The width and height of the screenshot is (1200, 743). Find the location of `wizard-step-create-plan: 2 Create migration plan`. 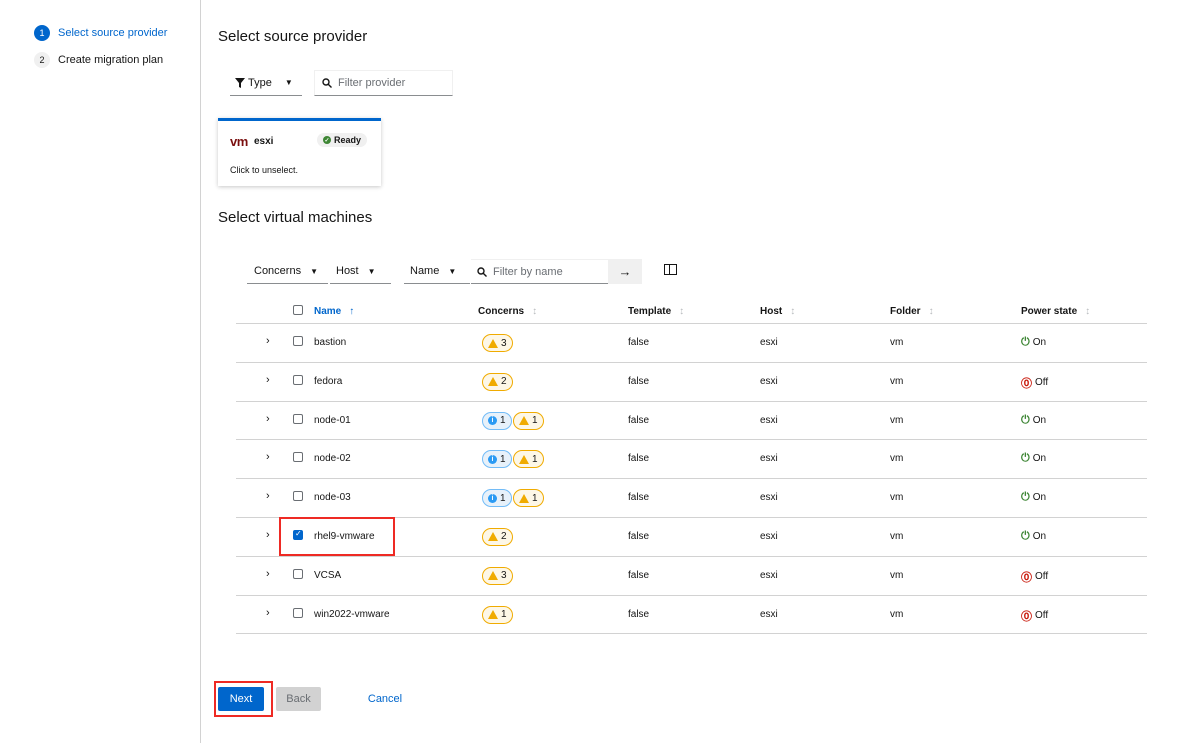

wizard-step-create-plan: 2 Create migration plan is located at coordinates (98, 60).